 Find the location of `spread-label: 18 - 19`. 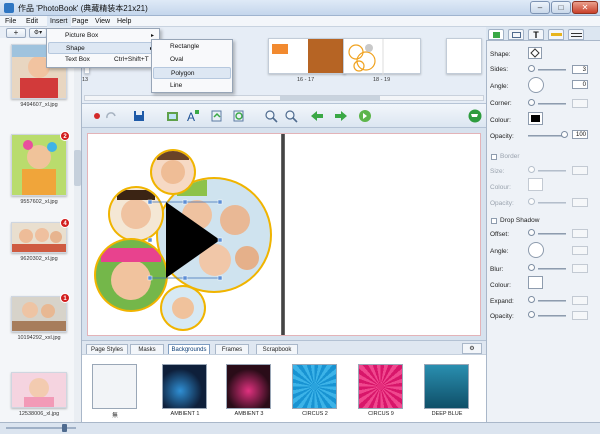

spread-label: 18 - 19 is located at coordinates (382, 80).